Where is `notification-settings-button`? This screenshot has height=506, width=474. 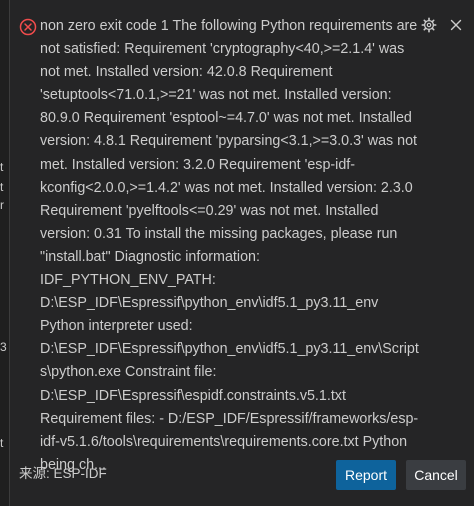
notification-settings-button is located at coordinates (429, 27).